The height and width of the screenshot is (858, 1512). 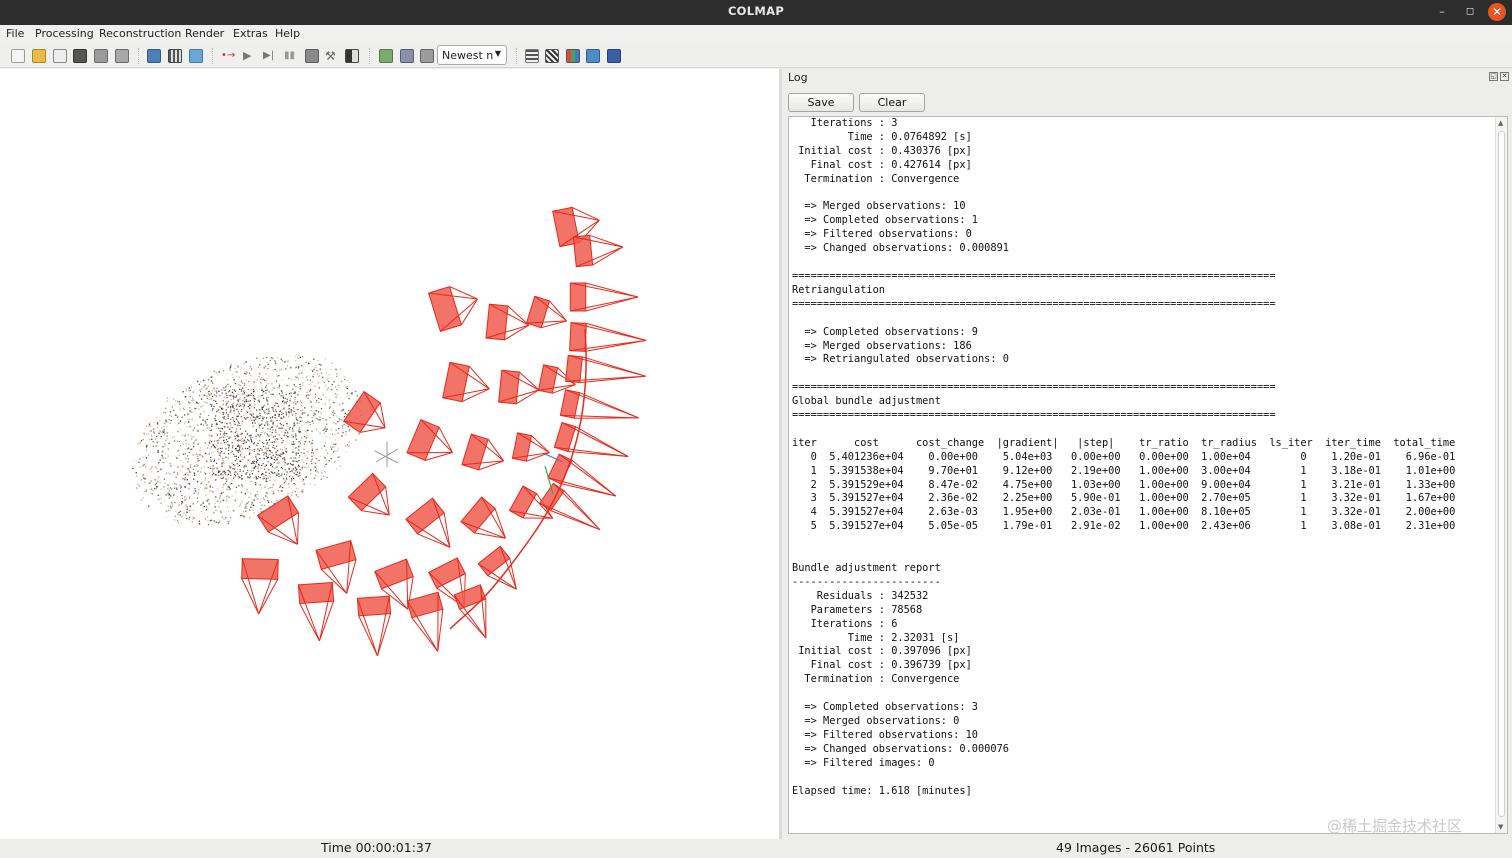 What do you see at coordinates (427, 56) in the screenshot?
I see `reset-view-icon` at bounding box center [427, 56].